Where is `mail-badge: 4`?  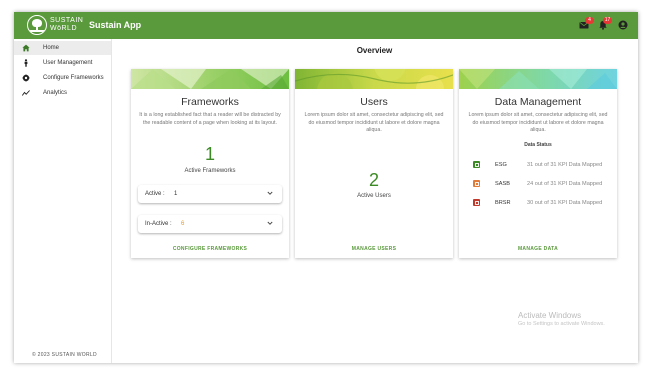 mail-badge: 4 is located at coordinates (589, 20).